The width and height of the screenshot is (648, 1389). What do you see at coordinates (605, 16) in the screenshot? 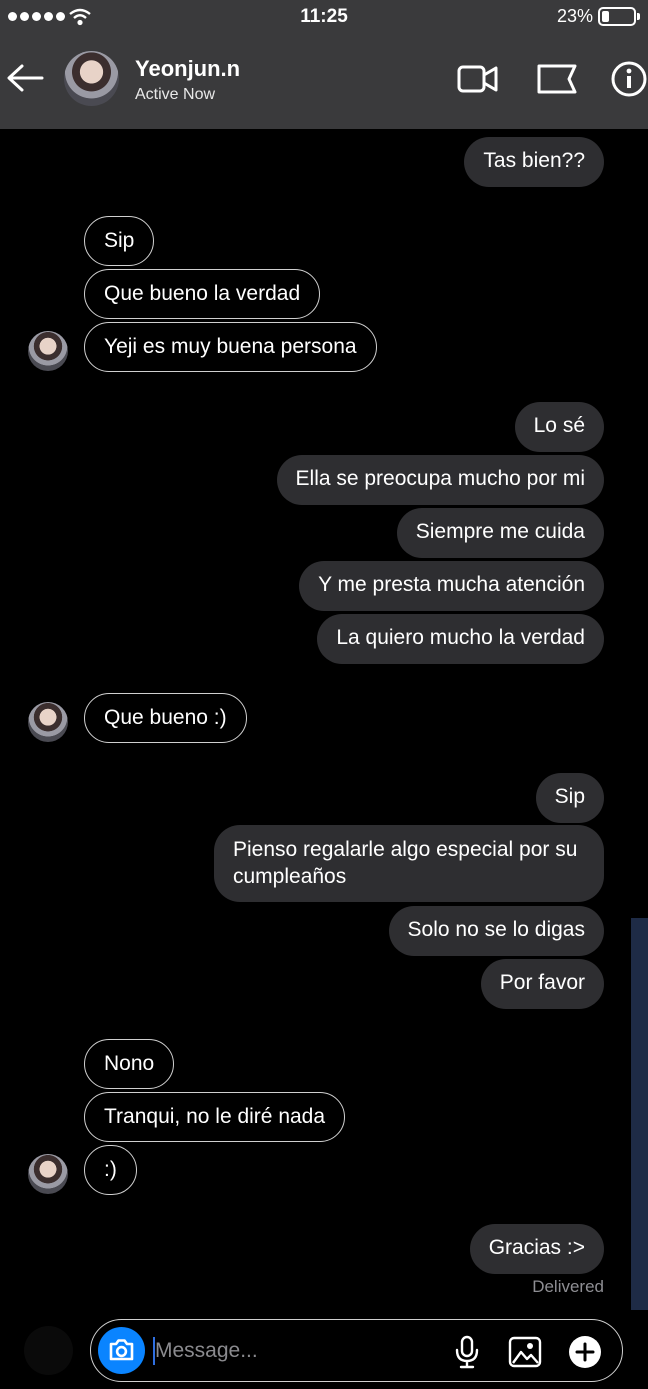
I see `battery-level-fill` at bounding box center [605, 16].